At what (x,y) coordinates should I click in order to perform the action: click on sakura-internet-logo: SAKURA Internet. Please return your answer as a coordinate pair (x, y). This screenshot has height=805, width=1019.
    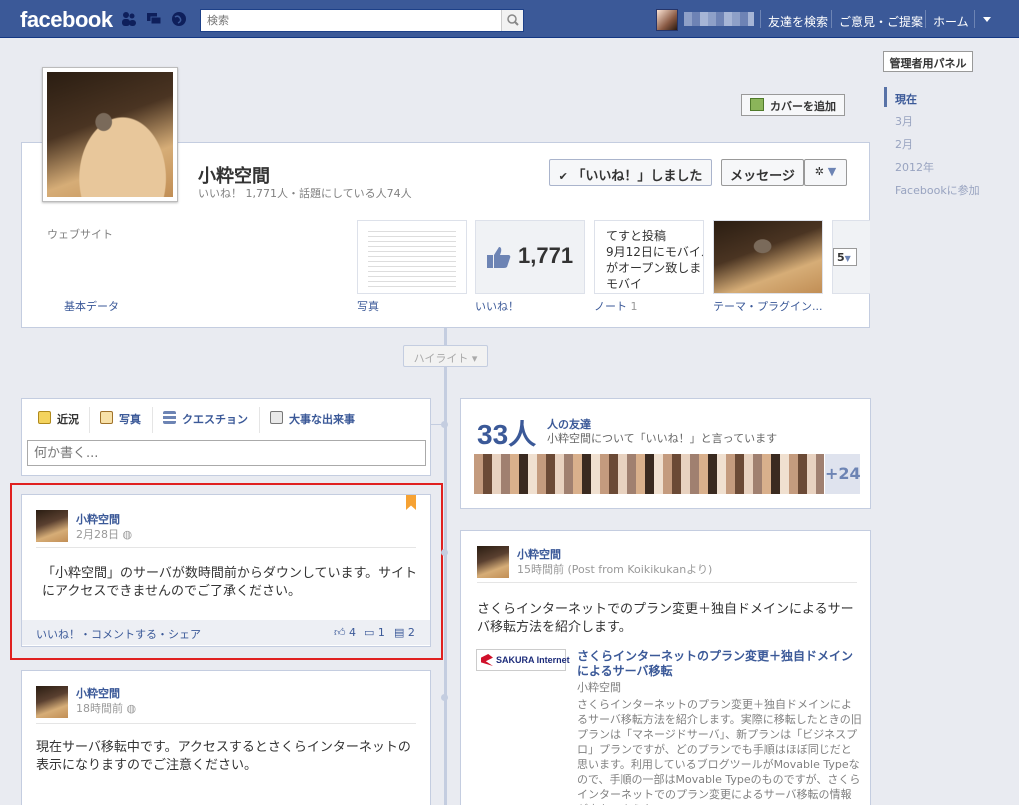
    Looking at the image, I should click on (523, 660).